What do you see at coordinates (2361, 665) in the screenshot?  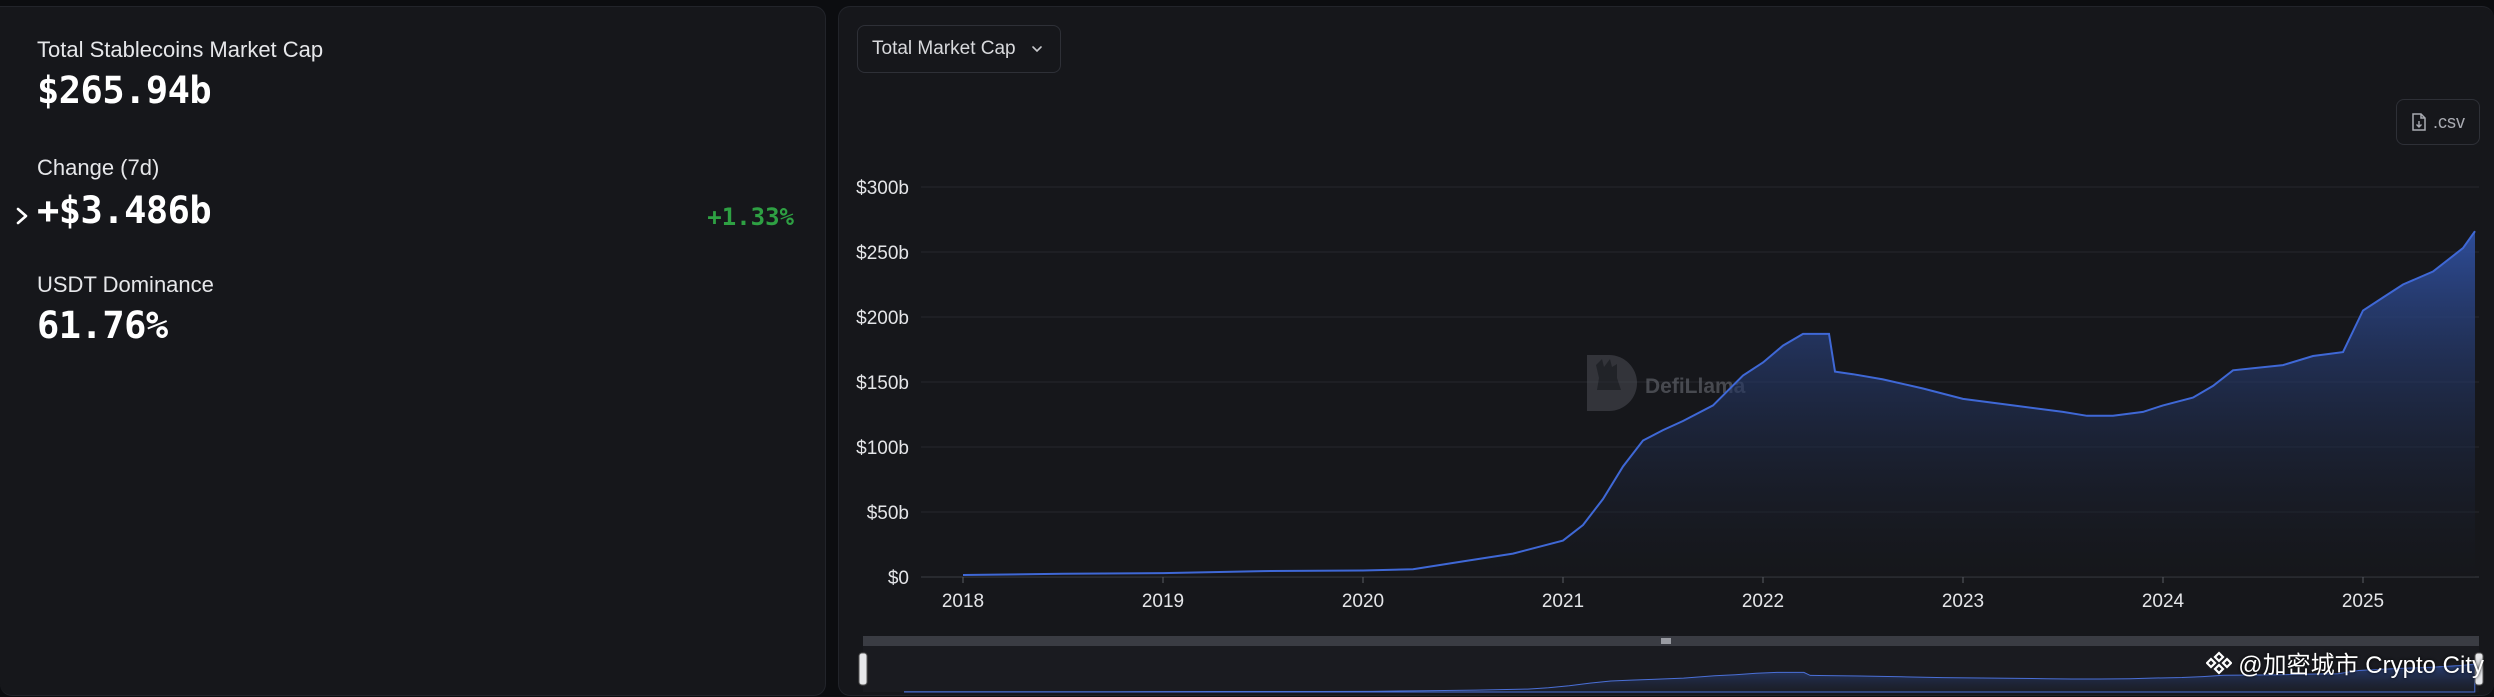 I see `watermark-text: @加密城市 Crypto City` at bounding box center [2361, 665].